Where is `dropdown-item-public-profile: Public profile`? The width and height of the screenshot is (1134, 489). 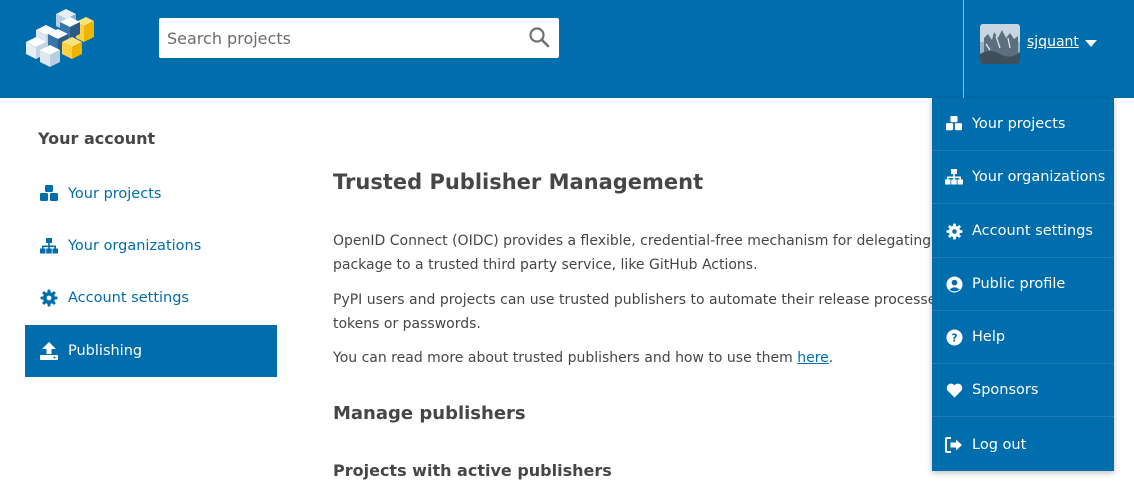 dropdown-item-public-profile: Public profile is located at coordinates (1023, 284).